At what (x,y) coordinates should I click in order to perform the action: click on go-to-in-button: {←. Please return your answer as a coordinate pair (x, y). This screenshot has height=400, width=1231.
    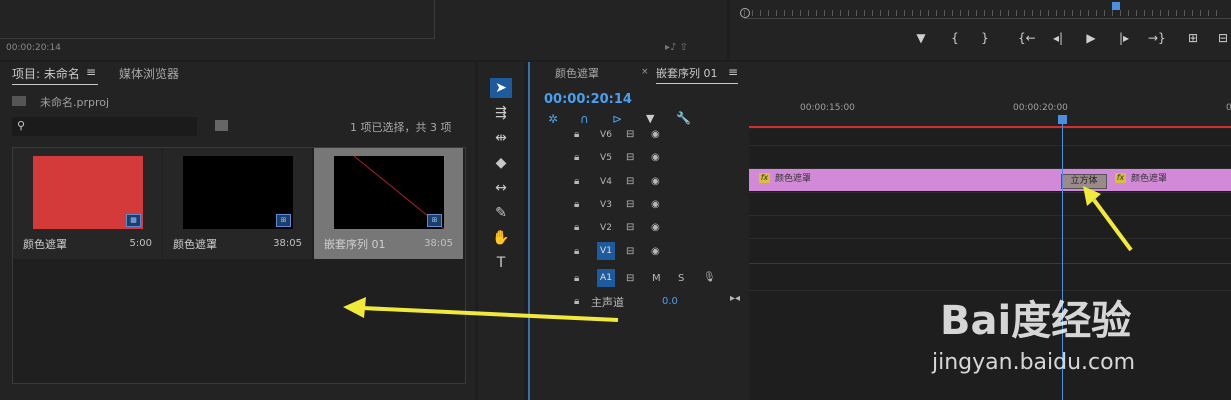
    Looking at the image, I should click on (1027, 38).